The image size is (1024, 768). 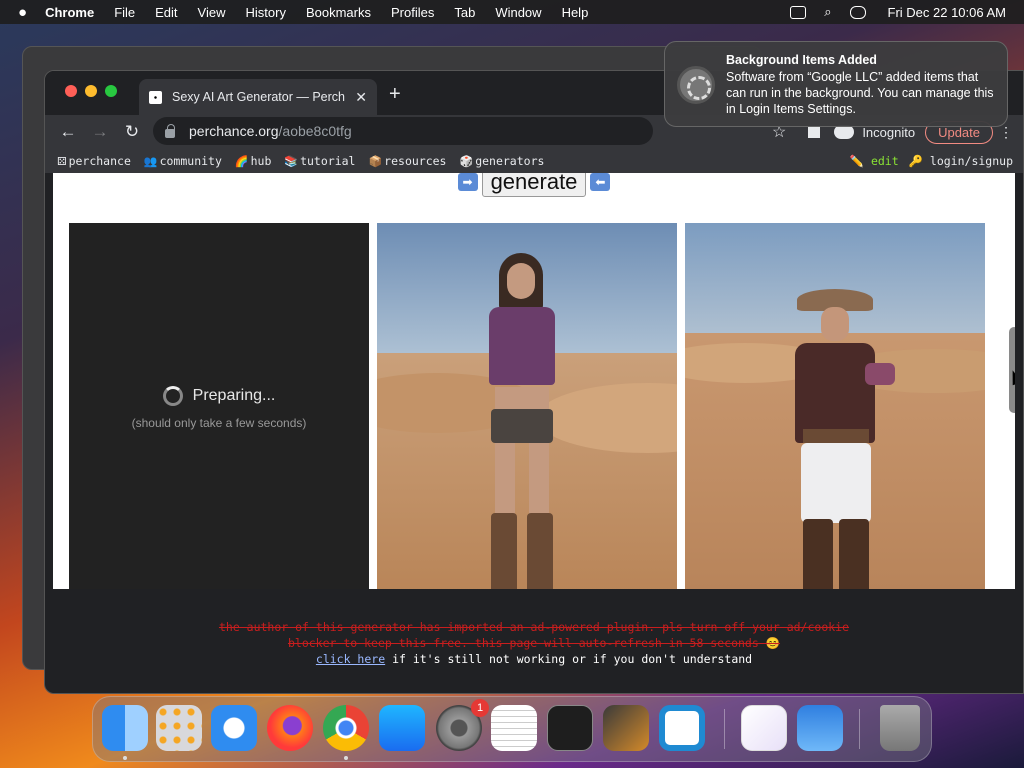 I want to click on address-bar: perchance.org/aobe8c0tfg, so click(x=403, y=131).